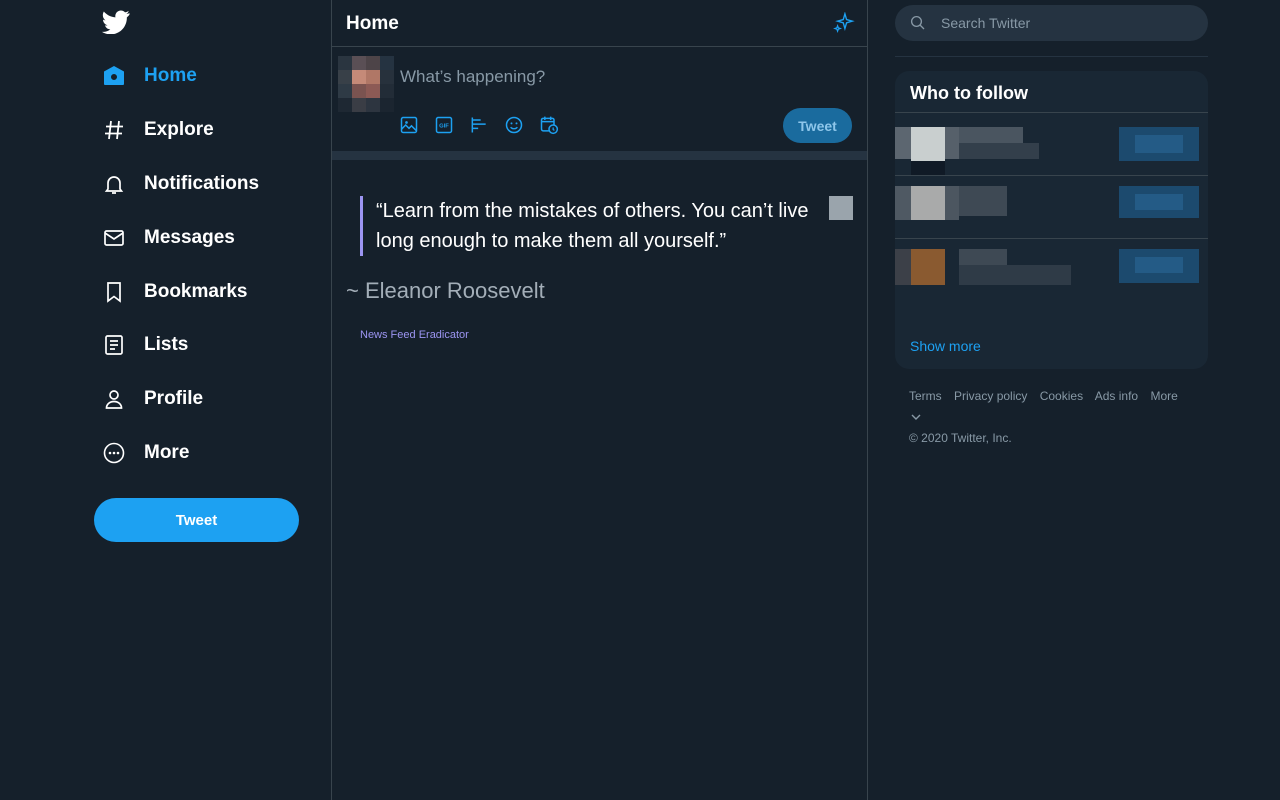 This screenshot has height=800, width=1280. I want to click on nav-label-home: Home, so click(170, 75).